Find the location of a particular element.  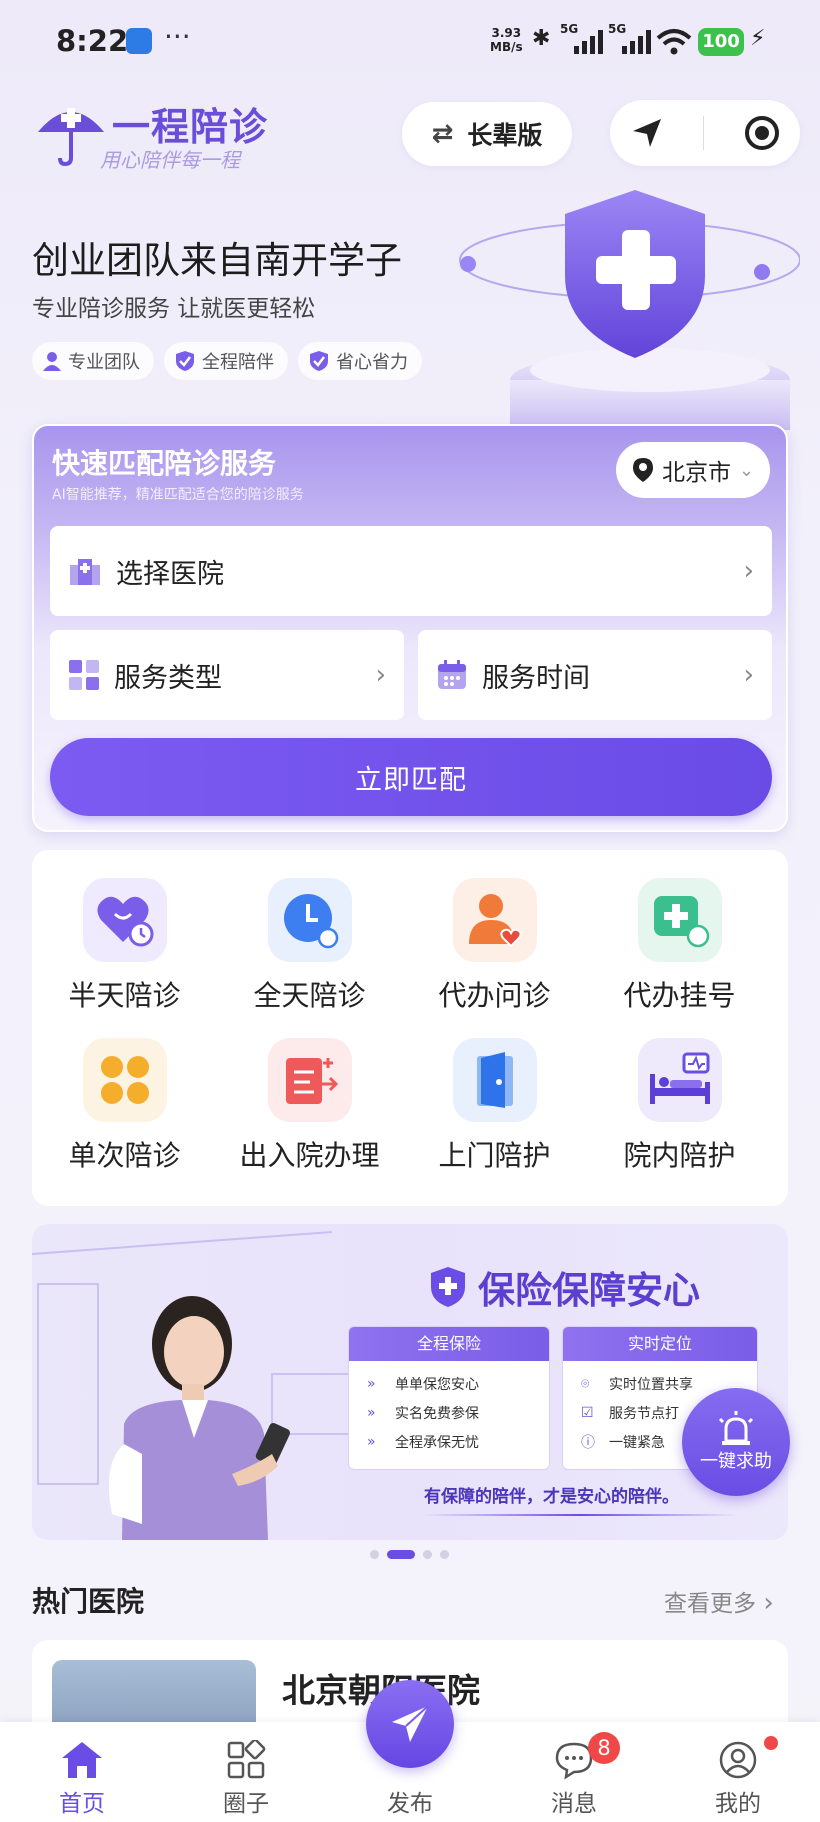

tab-home: 首页 is located at coordinates (82, 1772).